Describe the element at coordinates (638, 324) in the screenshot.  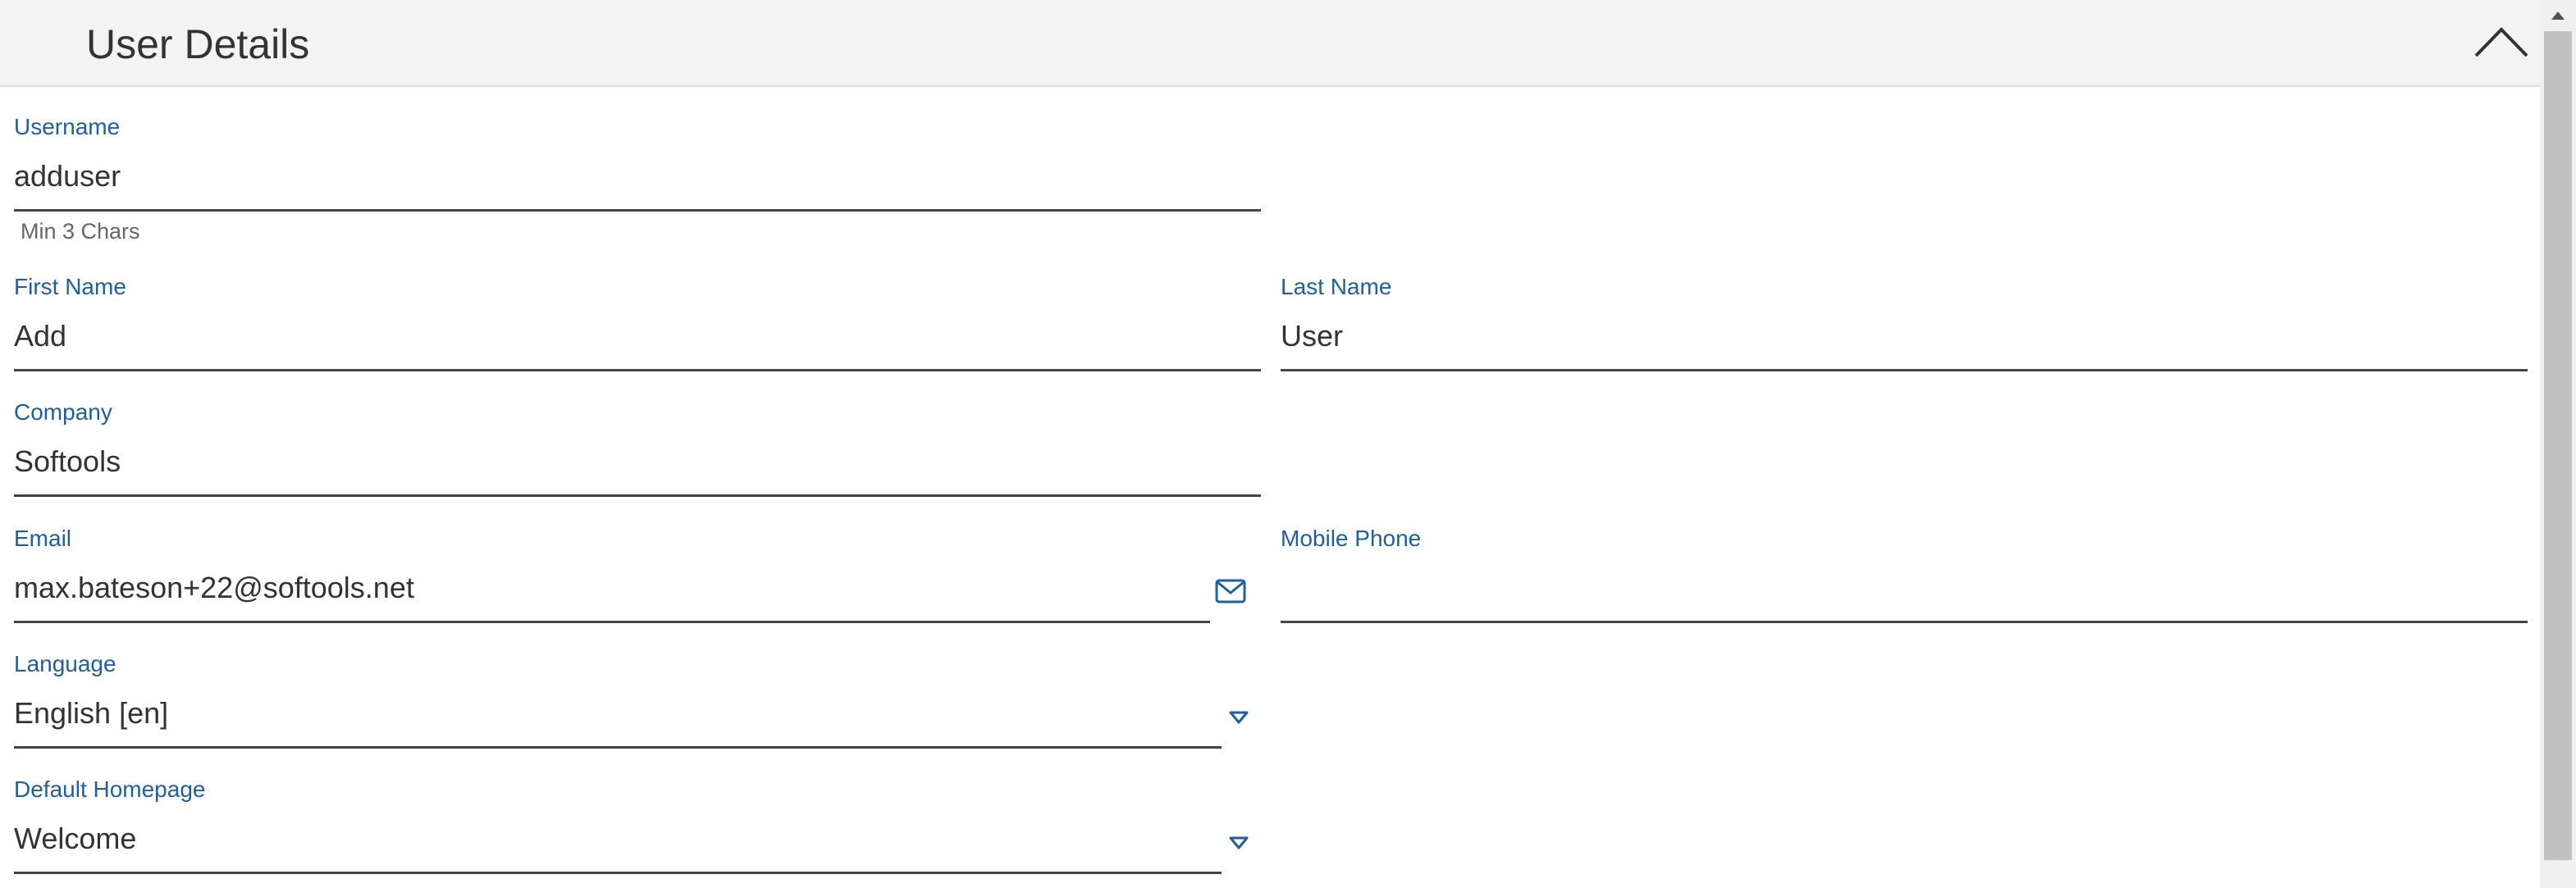
I see `first-name-field: First Name Add` at that location.